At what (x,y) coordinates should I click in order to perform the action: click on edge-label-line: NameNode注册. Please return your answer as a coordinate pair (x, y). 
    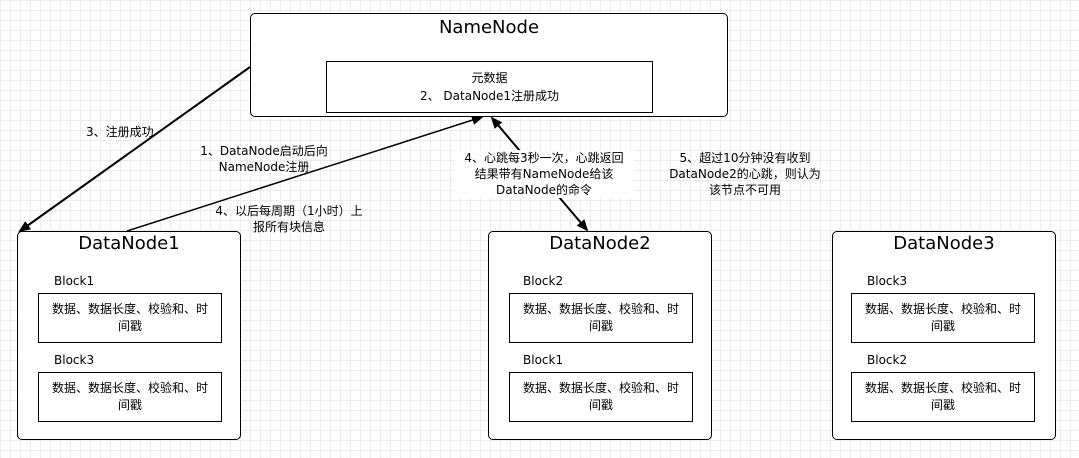
    Looking at the image, I should click on (264, 167).